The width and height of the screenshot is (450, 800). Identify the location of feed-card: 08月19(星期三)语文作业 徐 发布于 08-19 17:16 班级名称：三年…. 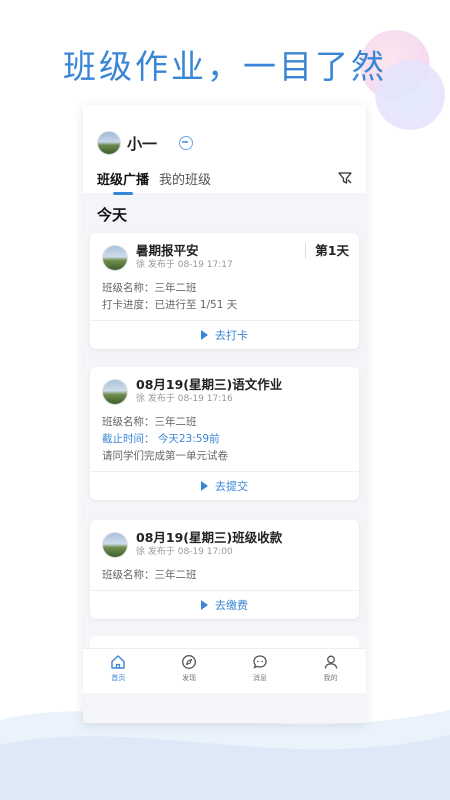
(224, 433).